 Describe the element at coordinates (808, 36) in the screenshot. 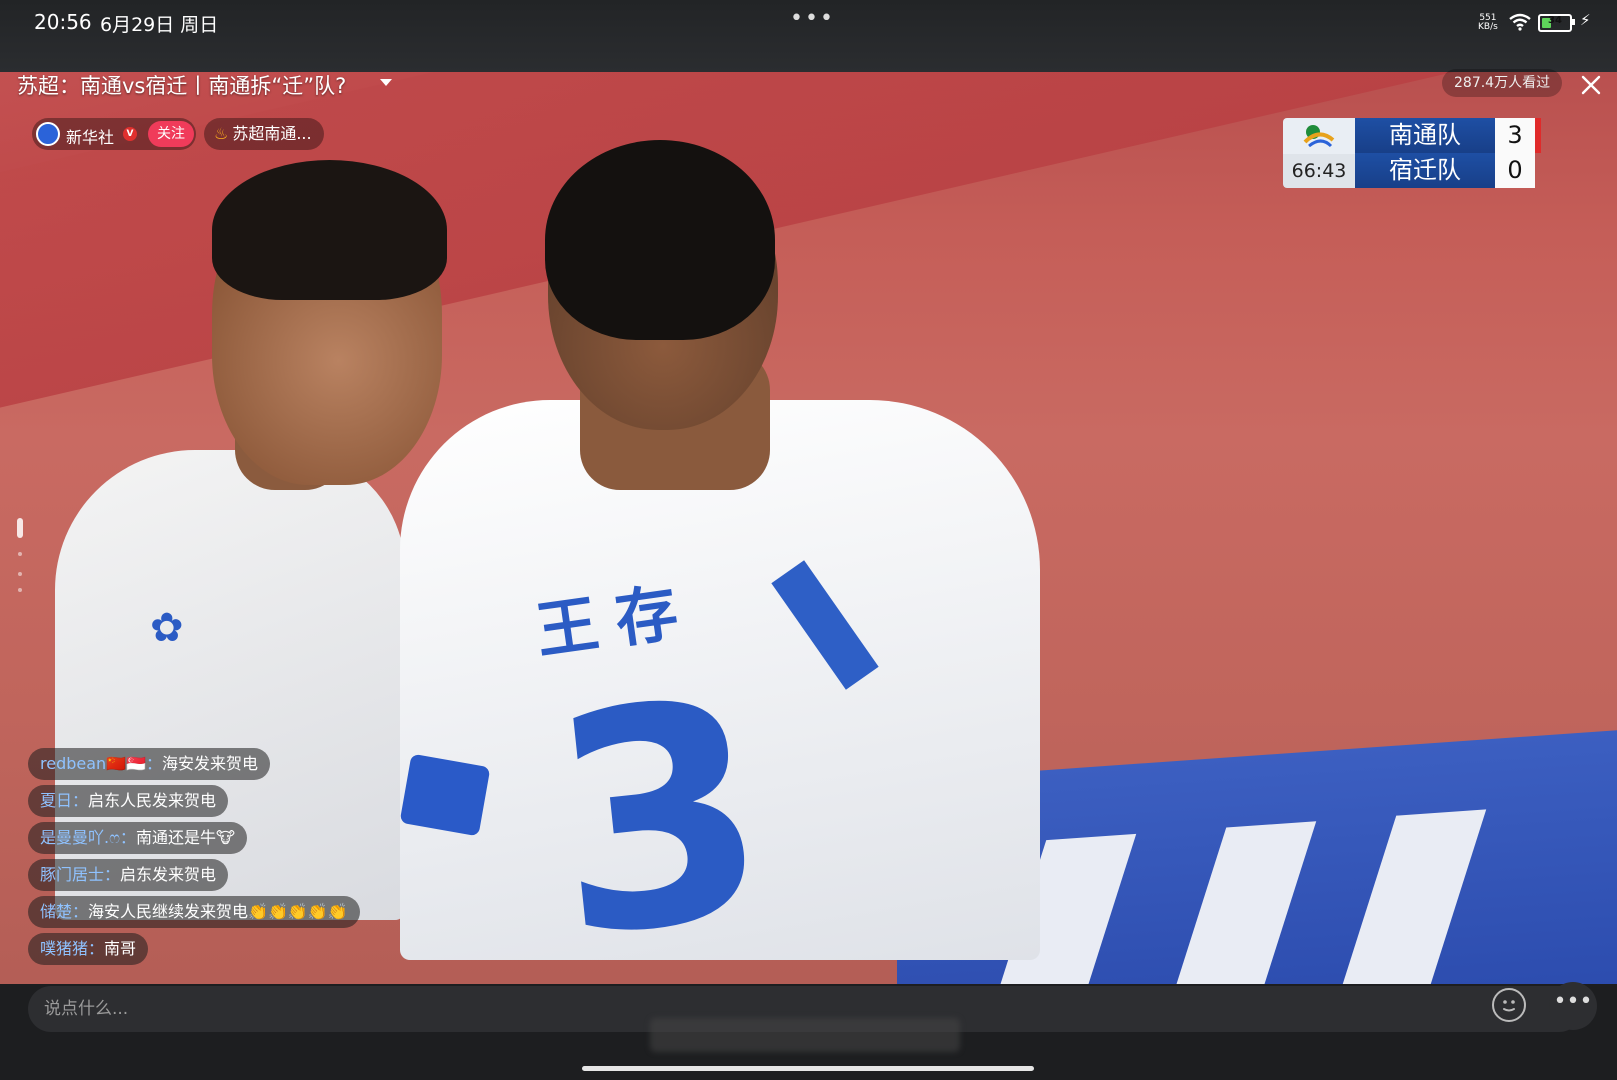

I see `status-bar: 20:56 6月29日 周日 ••• 551 KB/s 34 ⚡` at that location.